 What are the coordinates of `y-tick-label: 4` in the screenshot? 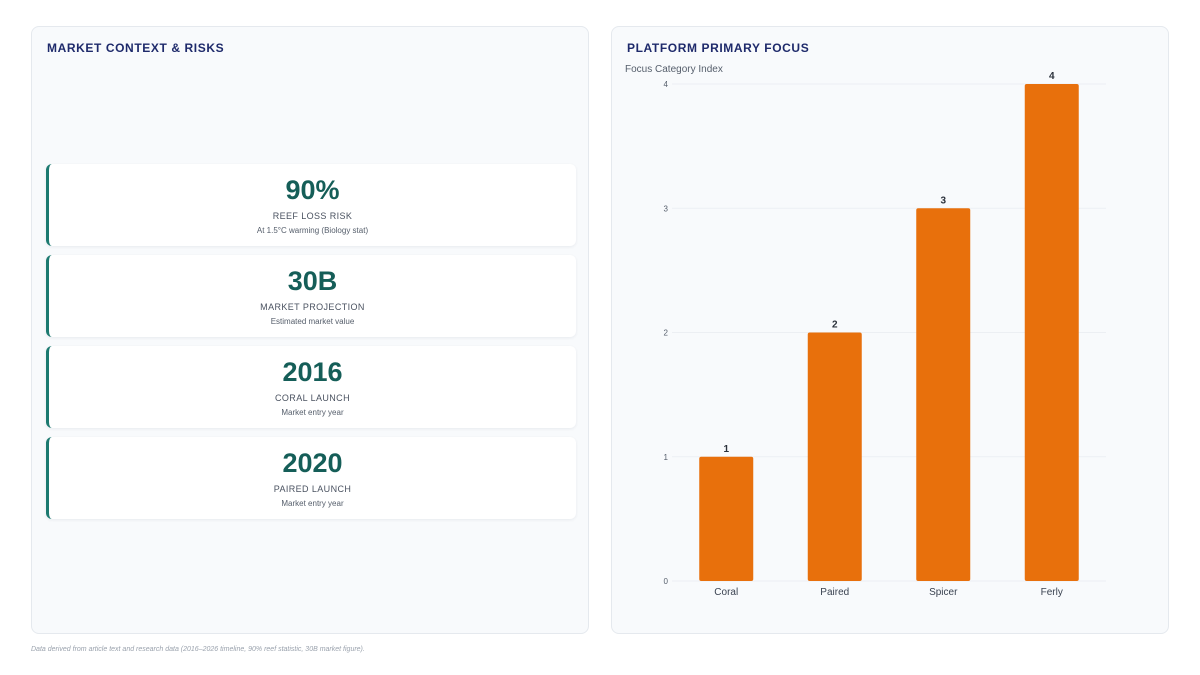 It's located at (666, 84).